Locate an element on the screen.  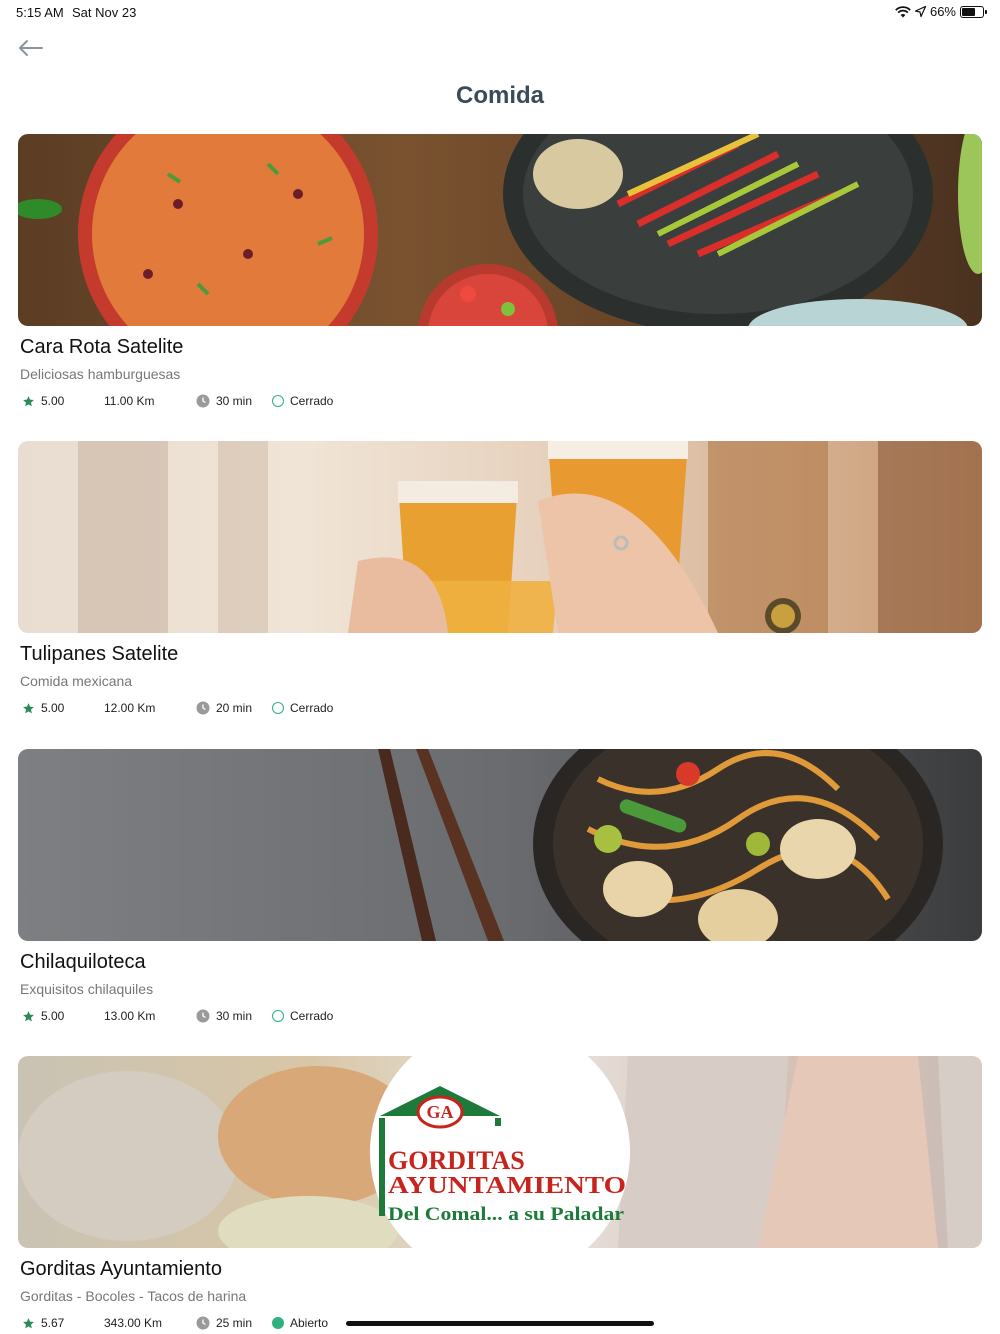
battery-percent: 66% is located at coordinates (942, 11).